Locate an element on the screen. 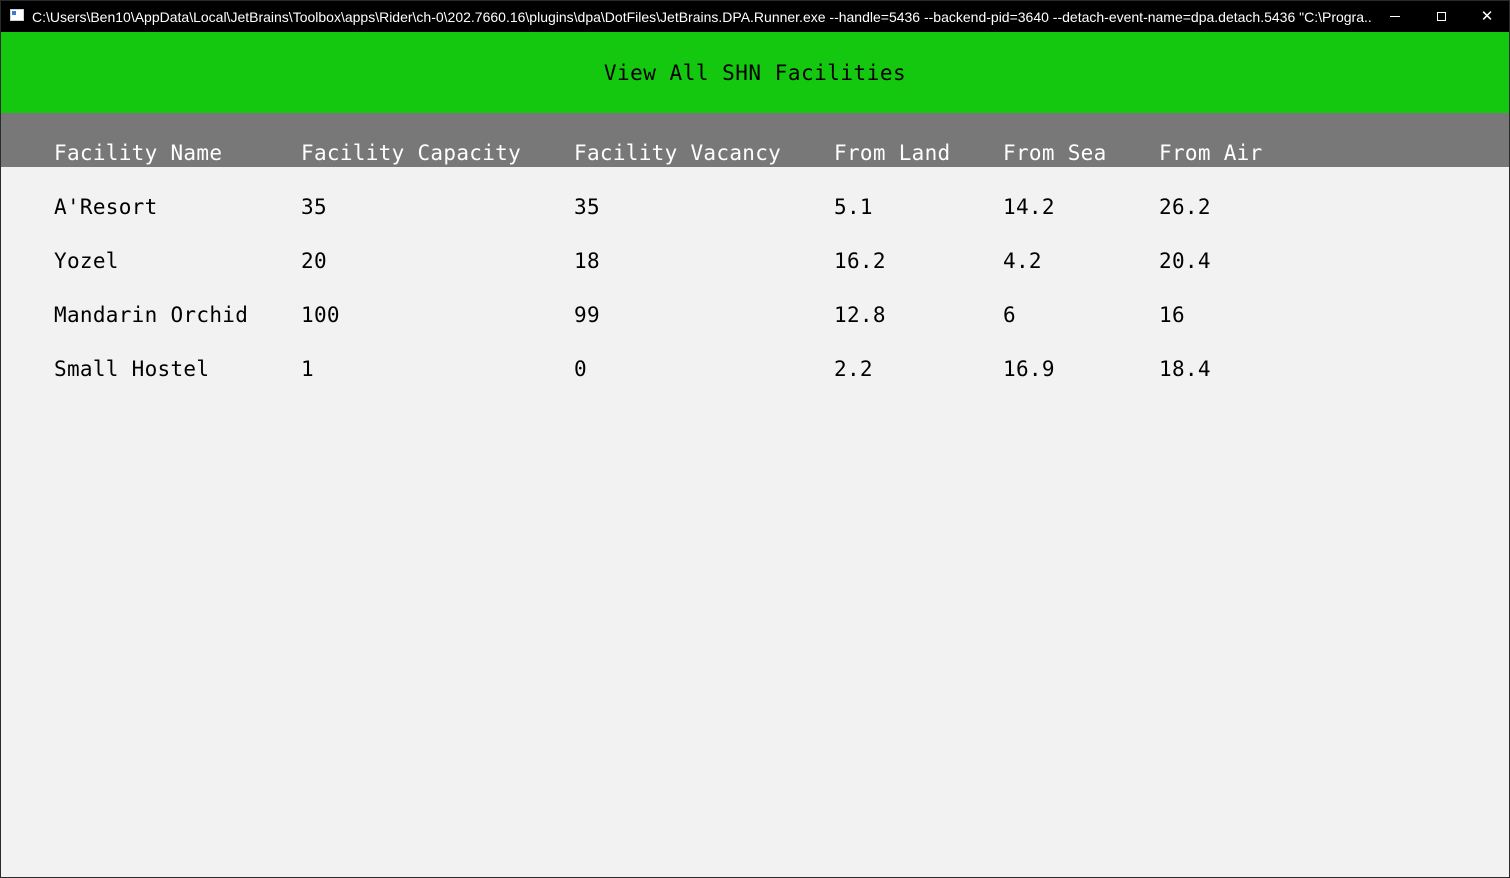 This screenshot has height=878, width=1510. cell-from-air: 16 is located at coordinates (1172, 315).